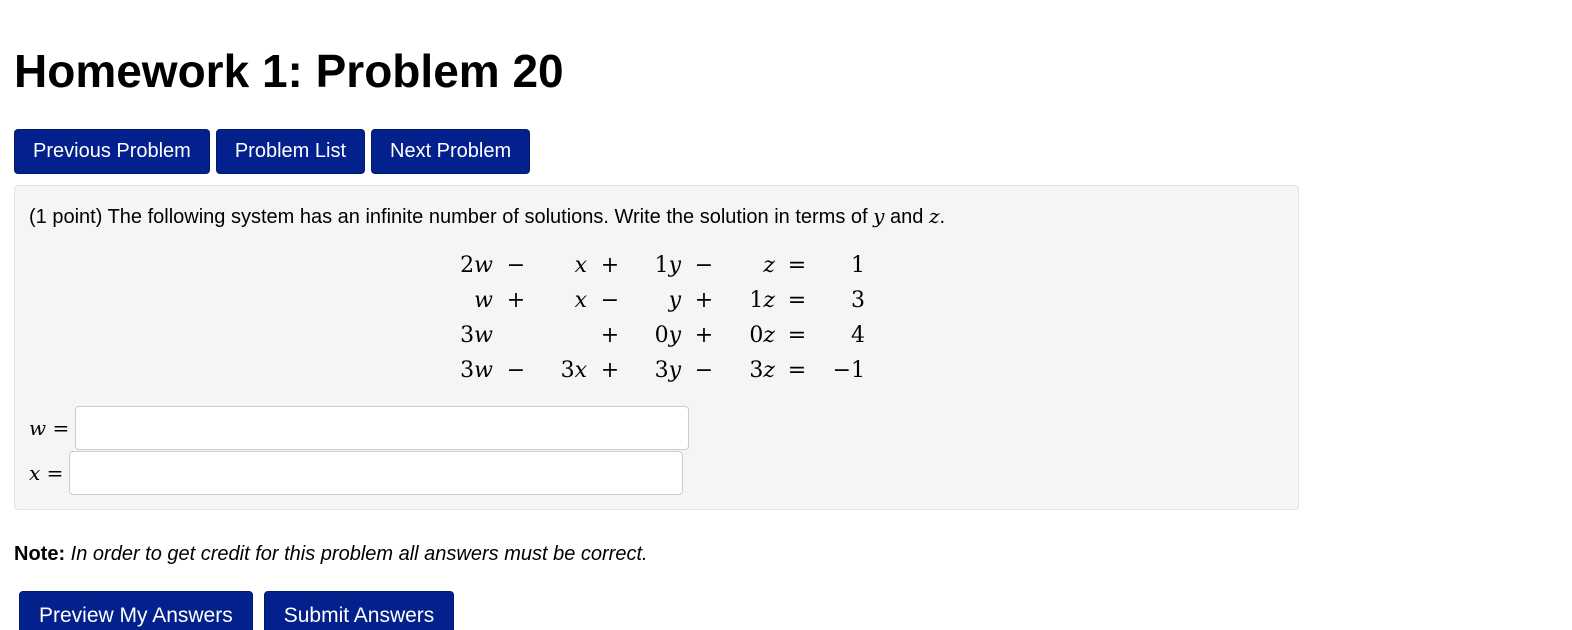 The image size is (1572, 630). I want to click on next-problem-button: Next Problem, so click(451, 151).